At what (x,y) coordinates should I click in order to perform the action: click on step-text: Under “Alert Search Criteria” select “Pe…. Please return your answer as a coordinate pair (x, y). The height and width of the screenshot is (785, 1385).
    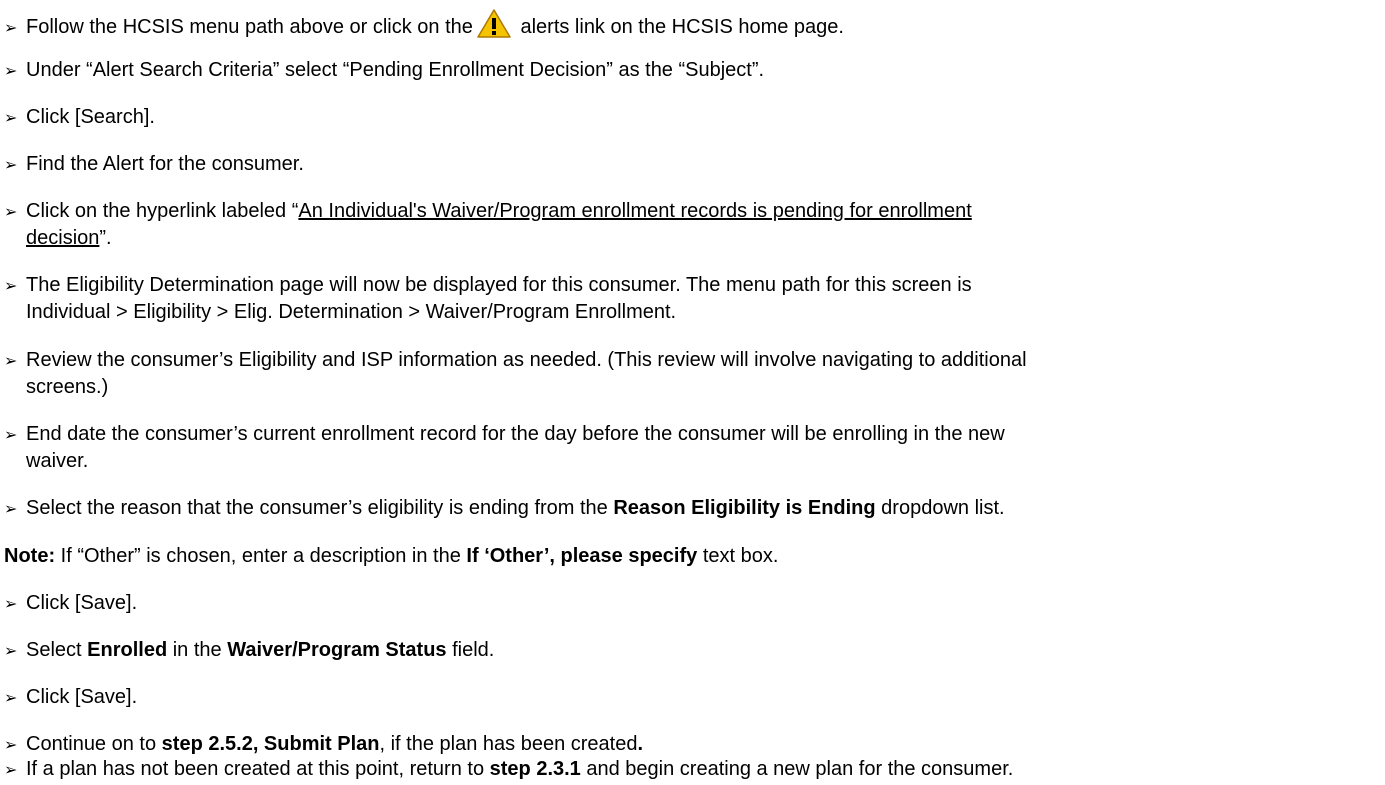
    Looking at the image, I should click on (395, 70).